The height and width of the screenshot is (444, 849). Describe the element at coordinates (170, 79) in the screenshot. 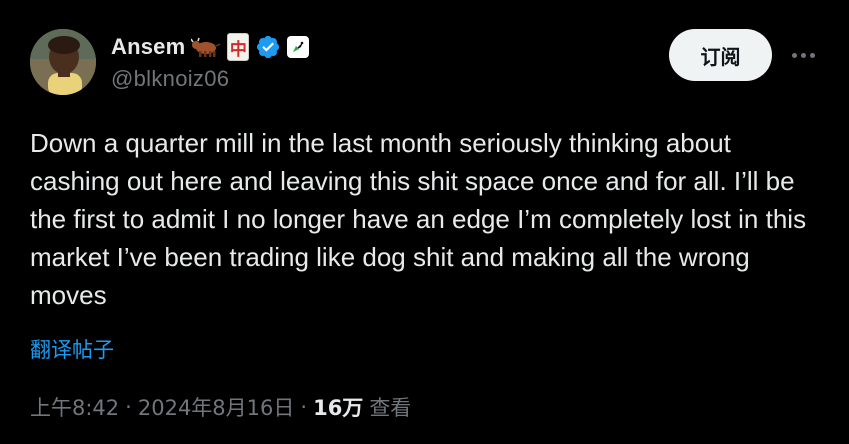

I see `author-handle: @blknoiz06` at that location.